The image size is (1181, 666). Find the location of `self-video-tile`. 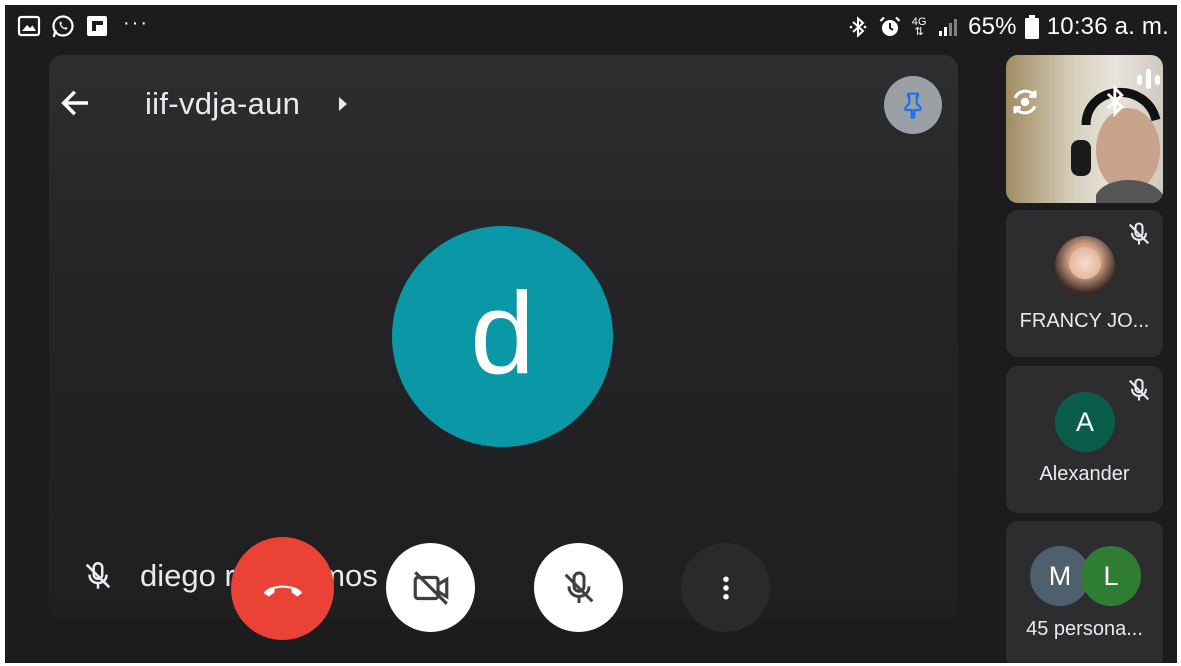

self-video-tile is located at coordinates (1084, 129).